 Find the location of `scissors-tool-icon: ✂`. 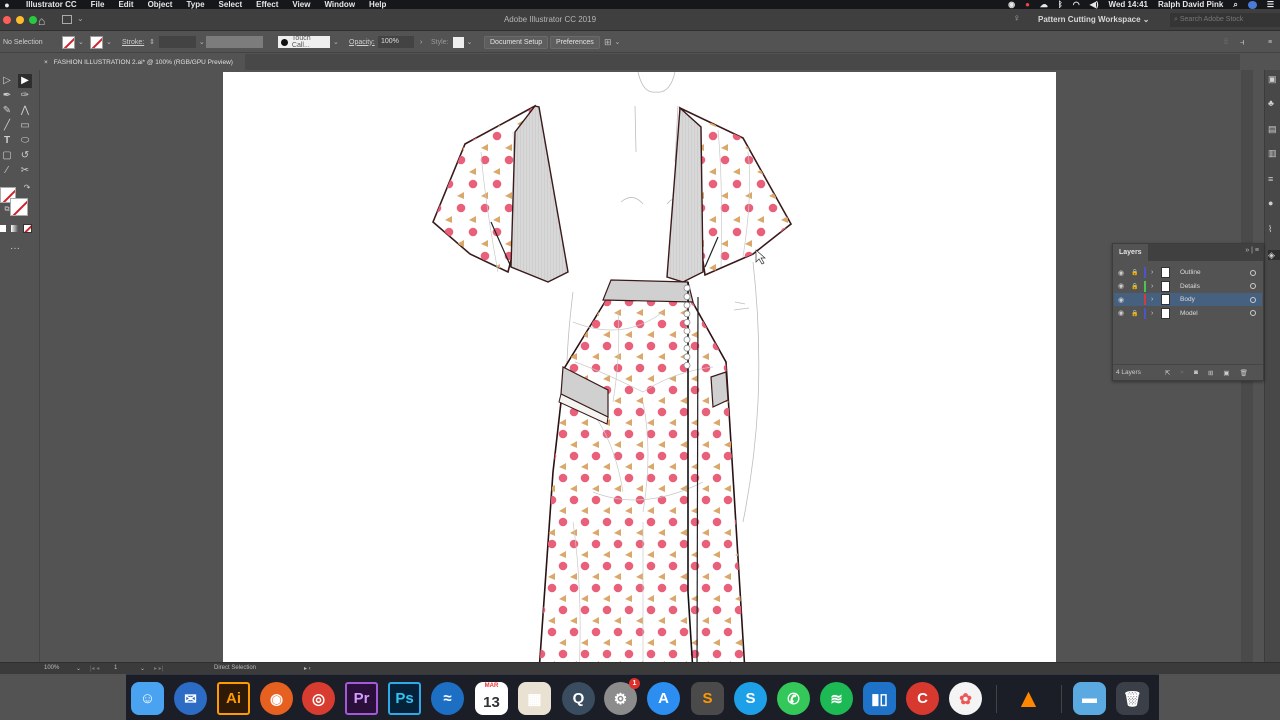

scissors-tool-icon: ✂ is located at coordinates (25, 171).